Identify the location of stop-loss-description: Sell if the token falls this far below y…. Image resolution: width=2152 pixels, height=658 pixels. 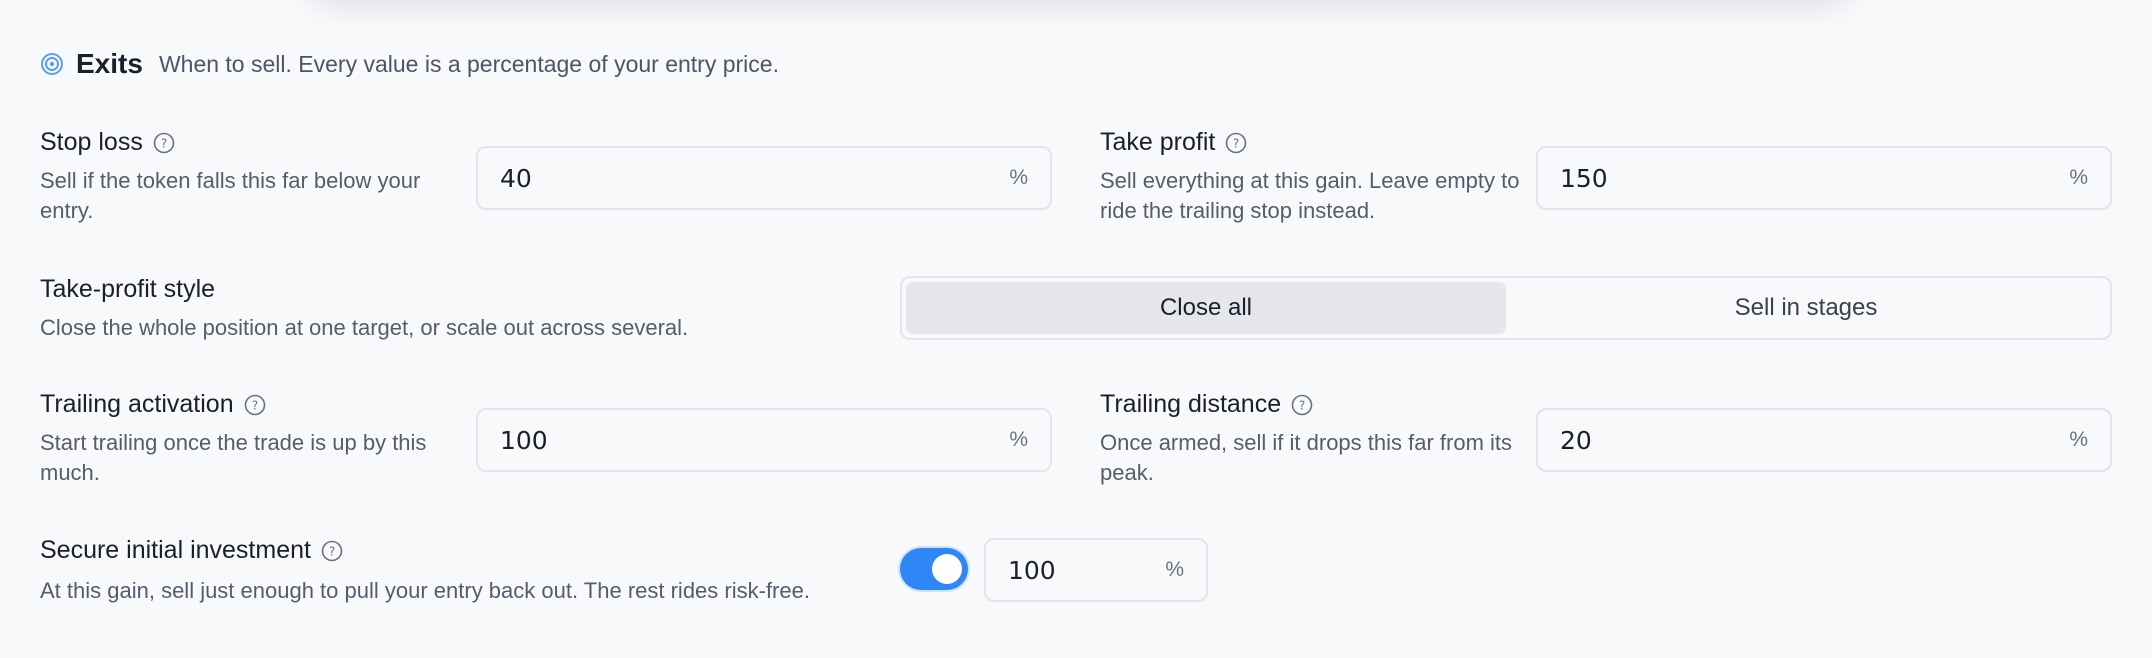
(230, 195).